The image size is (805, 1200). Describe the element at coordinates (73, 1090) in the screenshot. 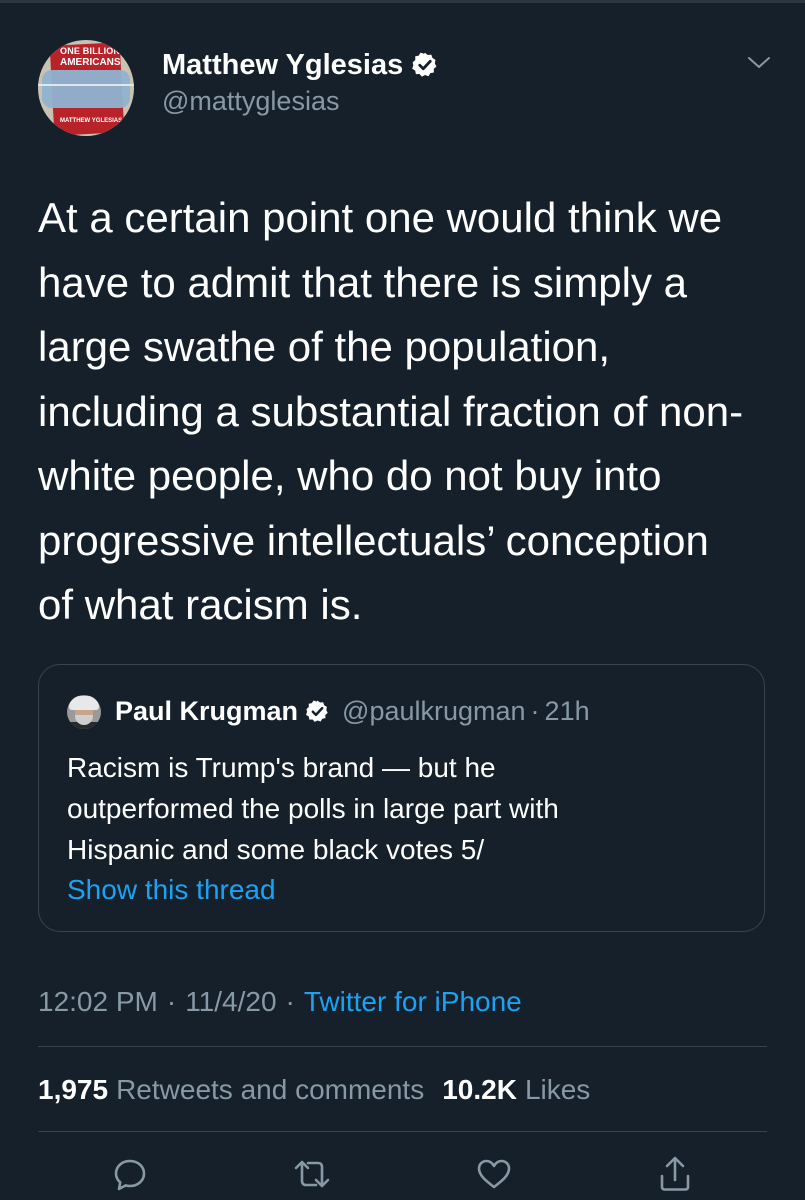

I see `retweets-count: 1,975` at that location.